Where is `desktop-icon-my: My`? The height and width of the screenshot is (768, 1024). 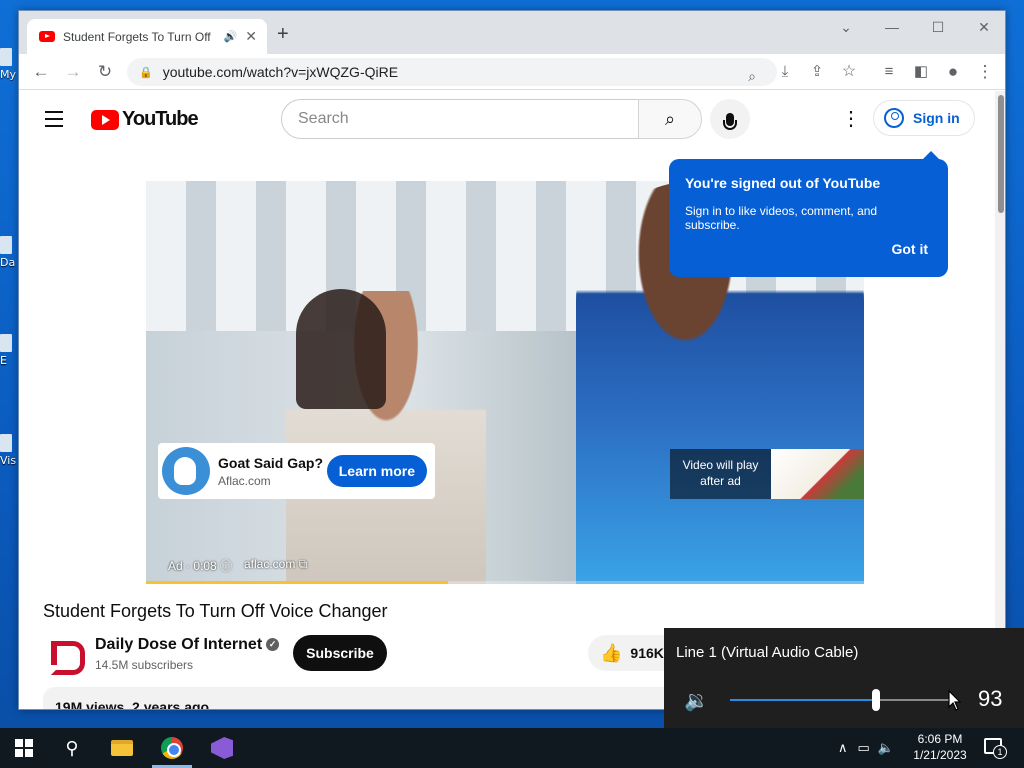
desktop-icon-my: My is located at coordinates (9, 64).